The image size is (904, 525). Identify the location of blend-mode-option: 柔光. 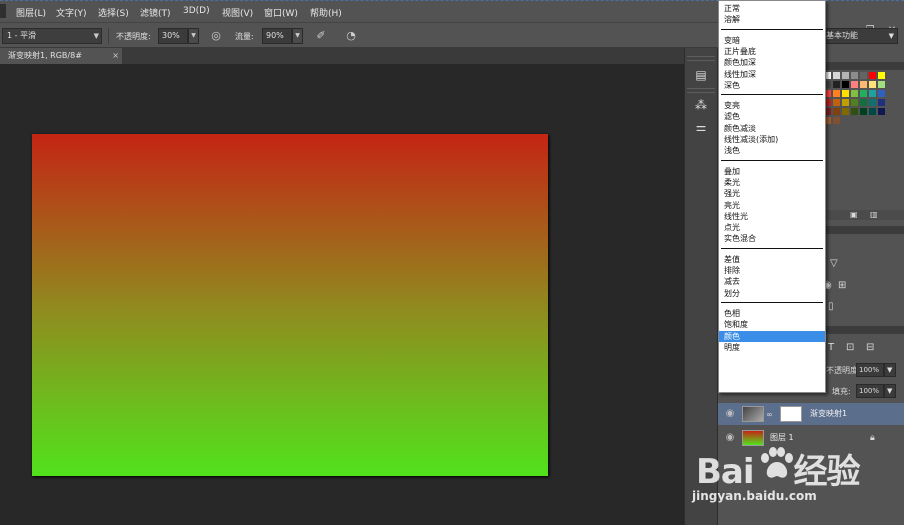
(774, 182).